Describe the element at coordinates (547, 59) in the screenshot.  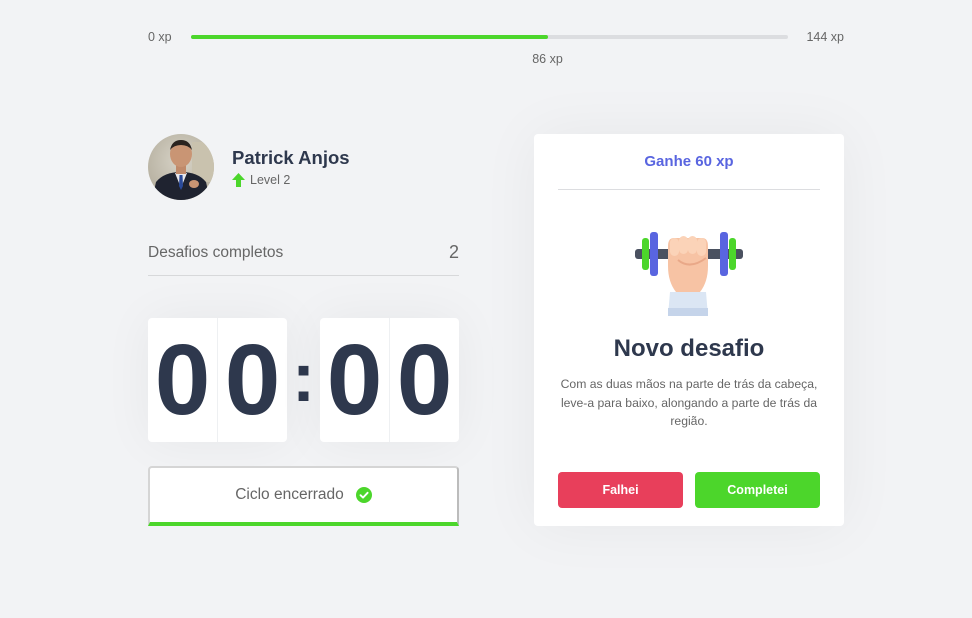
I see `xp-current-label: 86 xp` at that location.